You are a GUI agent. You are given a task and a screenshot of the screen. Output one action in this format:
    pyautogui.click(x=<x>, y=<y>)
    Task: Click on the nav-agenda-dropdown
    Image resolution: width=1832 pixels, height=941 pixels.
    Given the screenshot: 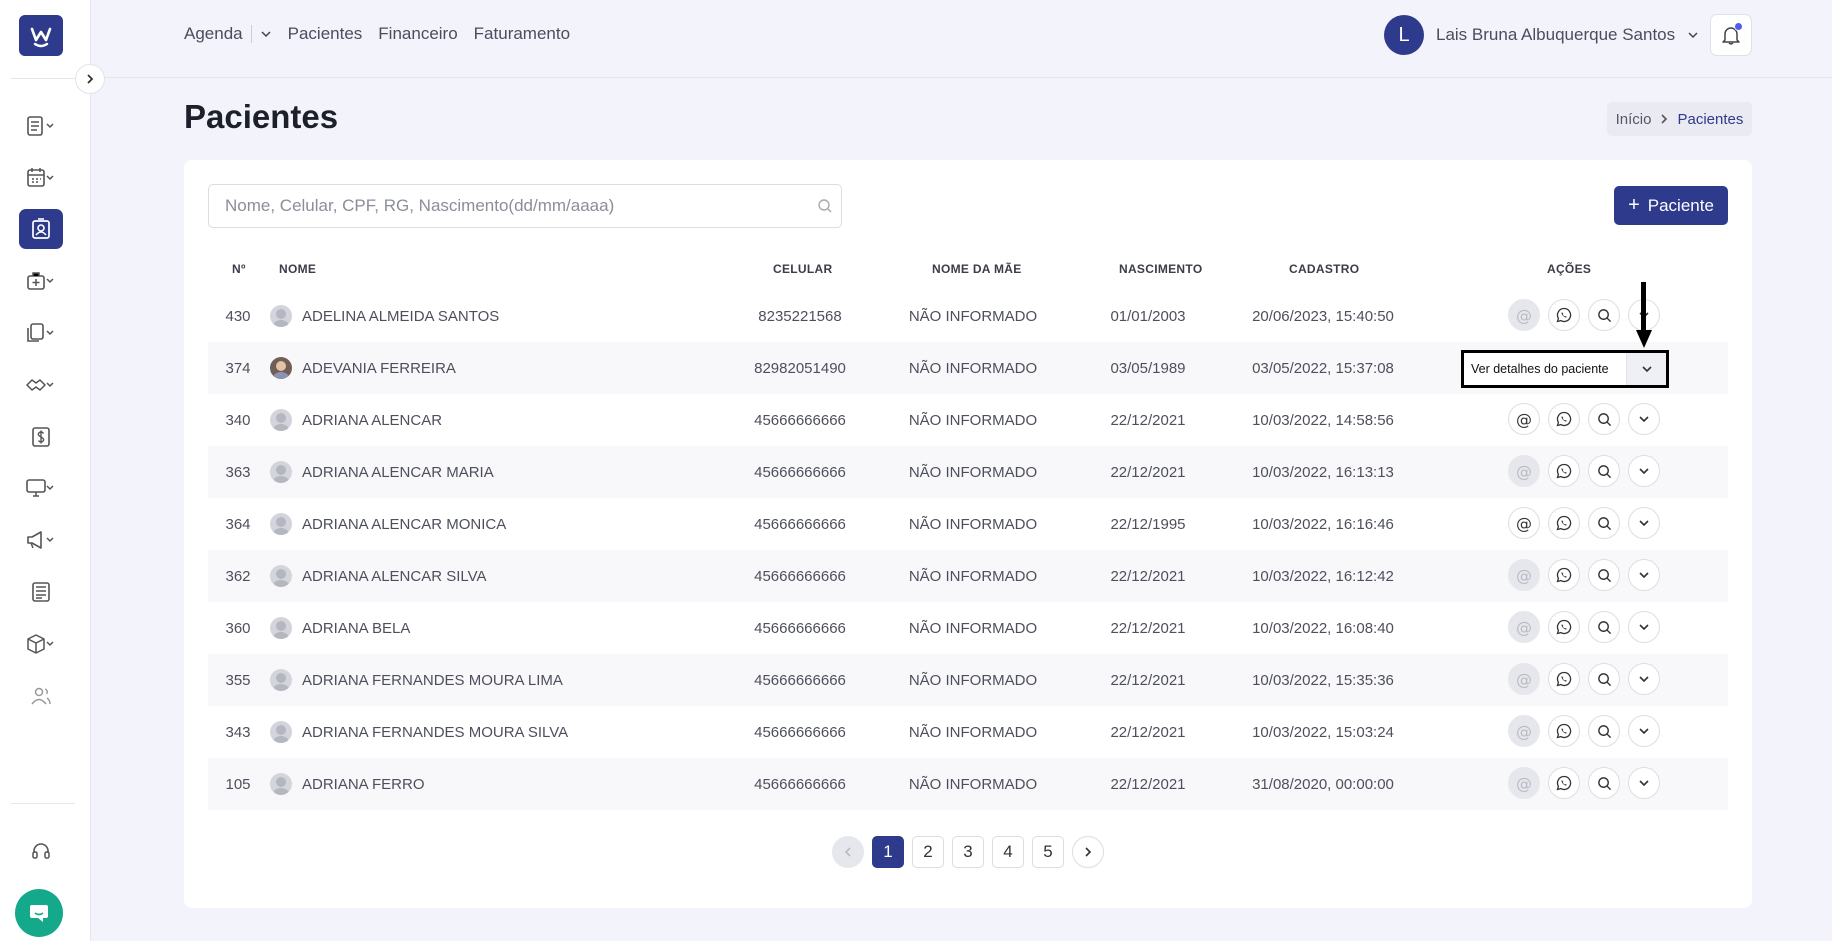 What is the action you would take?
    pyautogui.click(x=266, y=34)
    